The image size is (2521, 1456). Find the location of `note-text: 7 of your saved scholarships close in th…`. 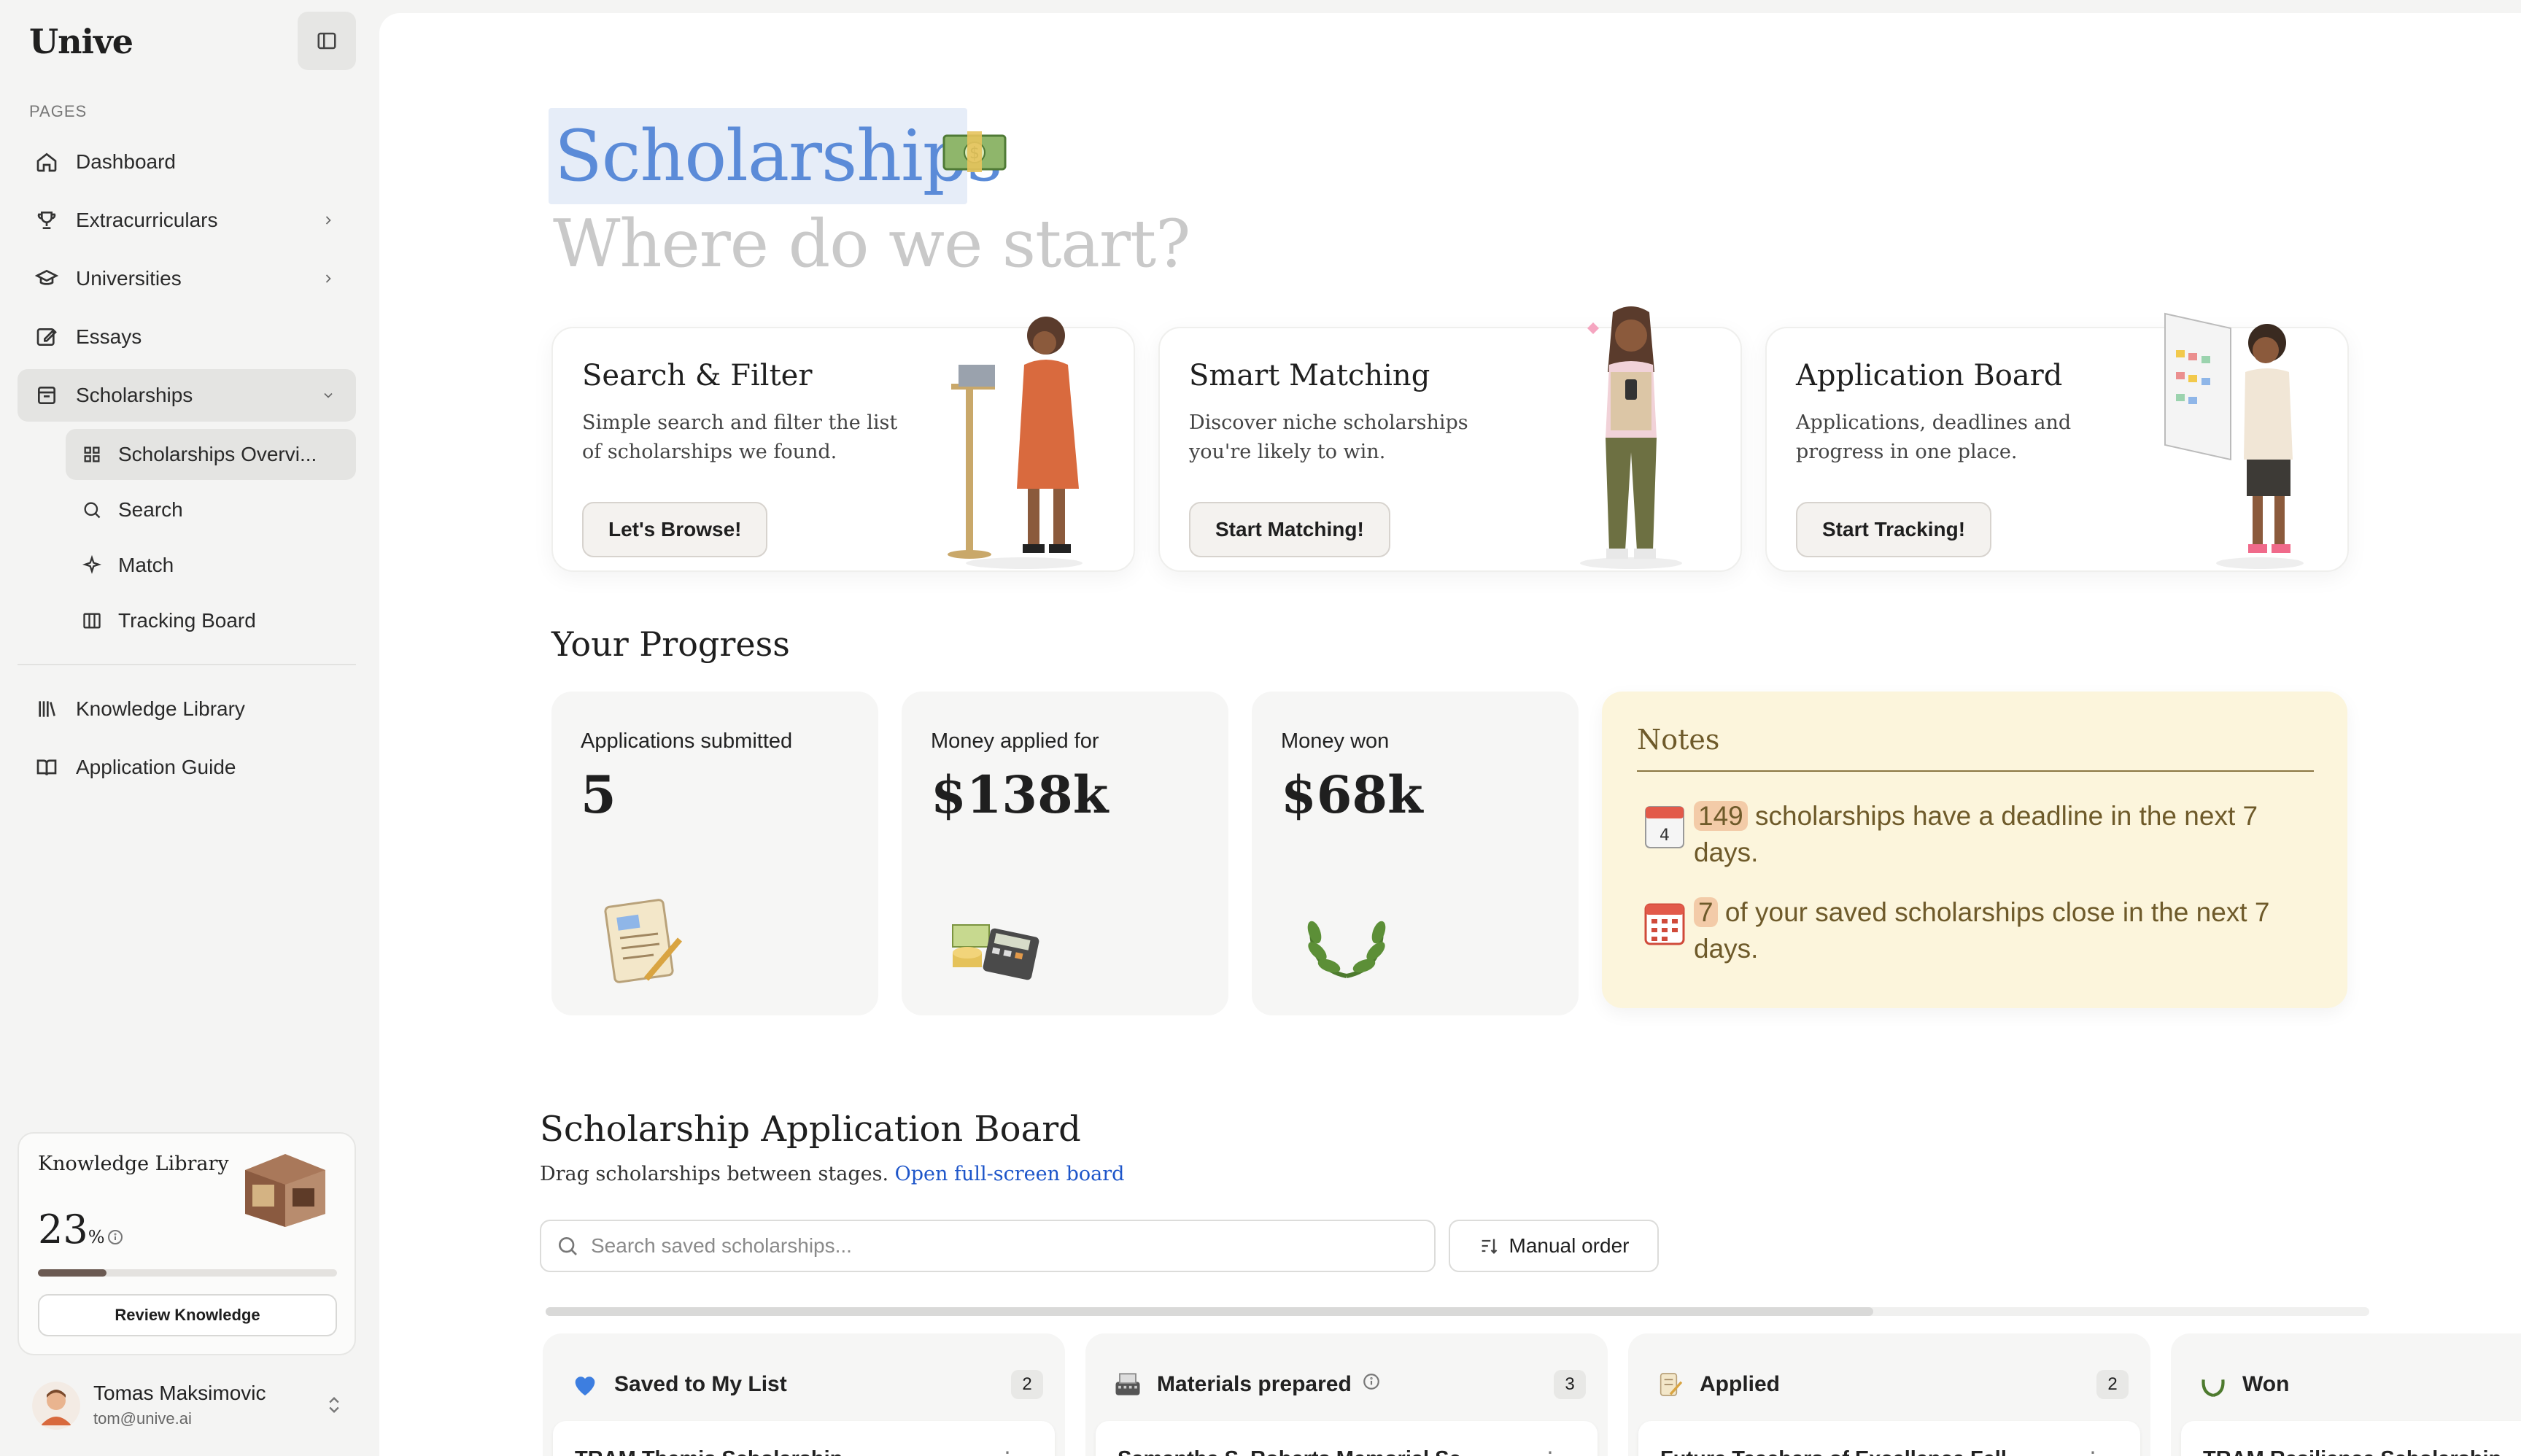

note-text: 7 of your saved scholarships close in th… is located at coordinates (1982, 930).